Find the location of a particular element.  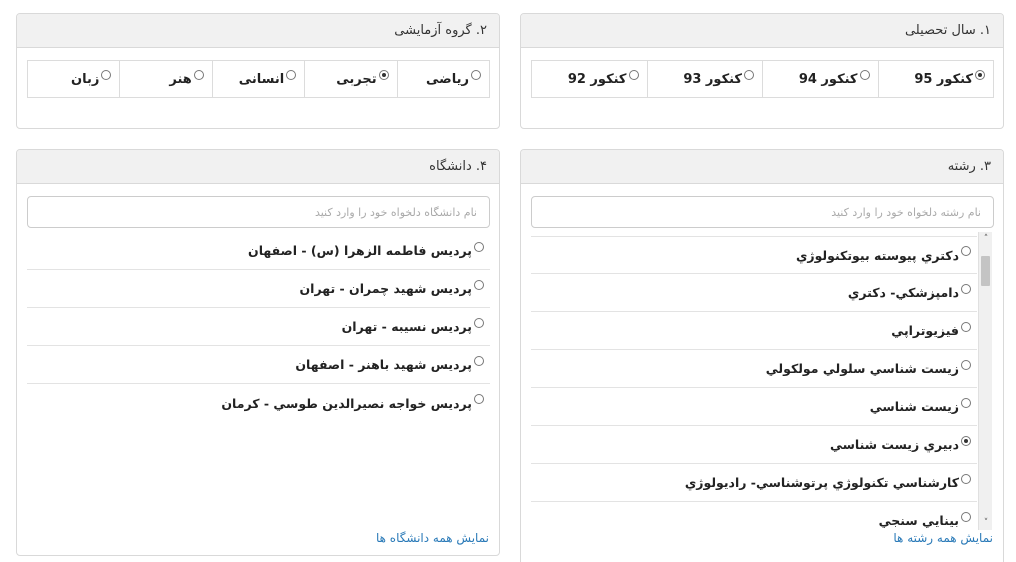

scroll-up-icon: ˄ is located at coordinates (986, 239).